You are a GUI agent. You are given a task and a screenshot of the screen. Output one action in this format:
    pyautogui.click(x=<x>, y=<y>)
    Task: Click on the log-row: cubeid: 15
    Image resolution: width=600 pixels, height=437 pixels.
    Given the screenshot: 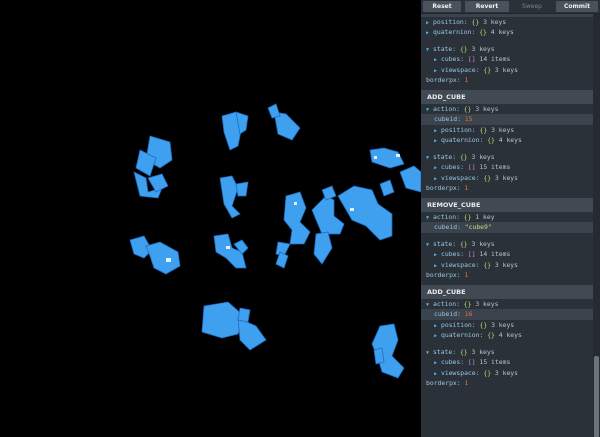 What is the action you would take?
    pyautogui.click(x=507, y=119)
    